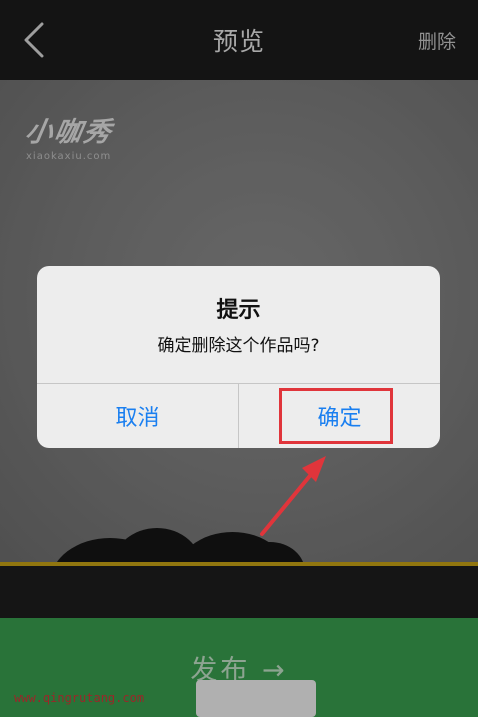  Describe the element at coordinates (238, 310) in the screenshot. I see `dialog-title: 提示` at that location.